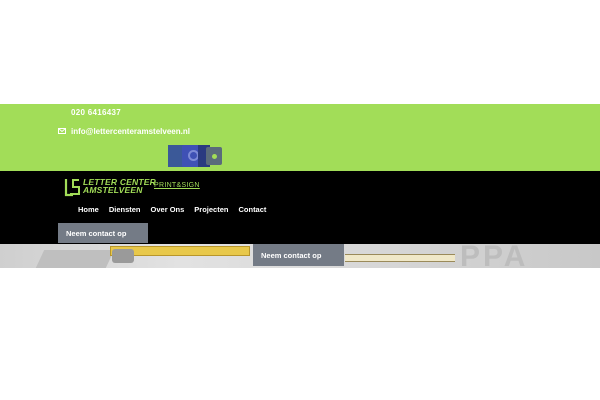  Describe the element at coordinates (168, 209) in the screenshot. I see `nav-over-ons: Over Ons` at that location.